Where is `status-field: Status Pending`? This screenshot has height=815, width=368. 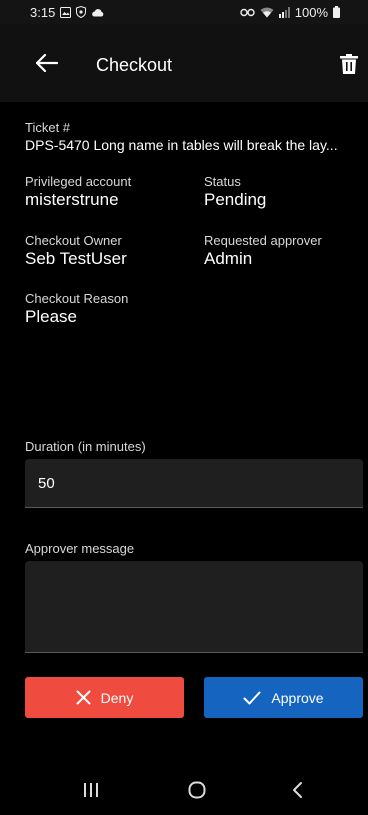
status-field: Status Pending is located at coordinates (235, 192).